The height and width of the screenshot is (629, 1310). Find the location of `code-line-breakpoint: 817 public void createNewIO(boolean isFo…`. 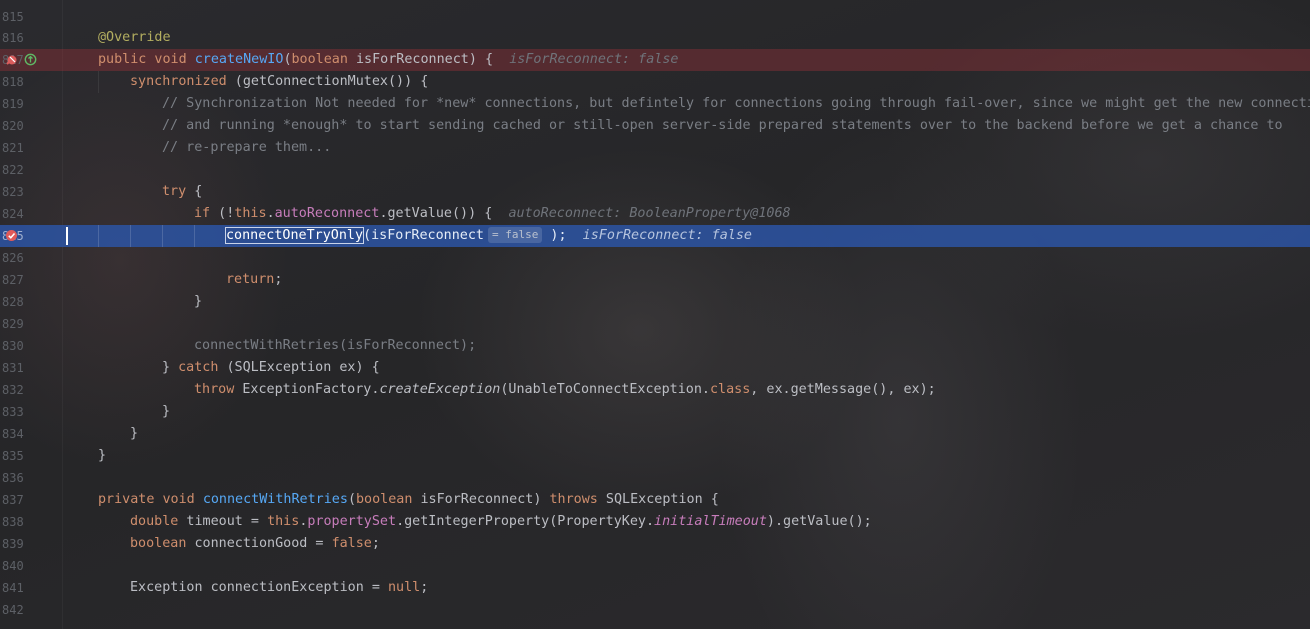

code-line-breakpoint: 817 public void createNewIO(boolean isFo… is located at coordinates (655, 60).